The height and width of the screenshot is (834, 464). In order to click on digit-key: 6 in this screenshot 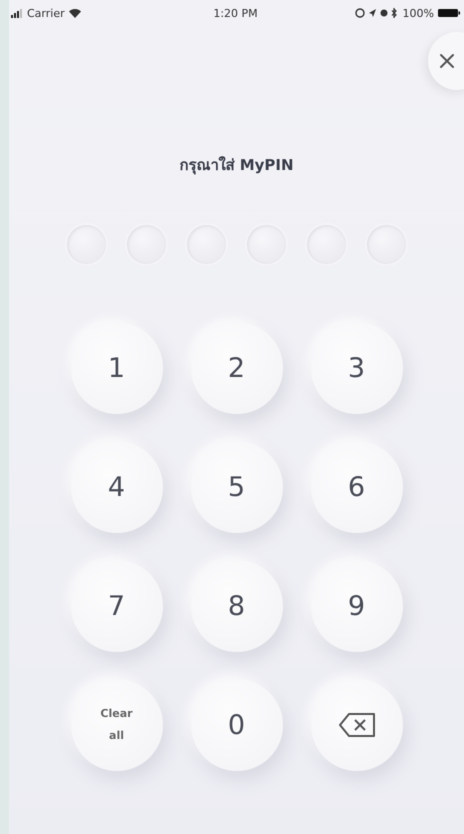, I will do `click(356, 487)`.